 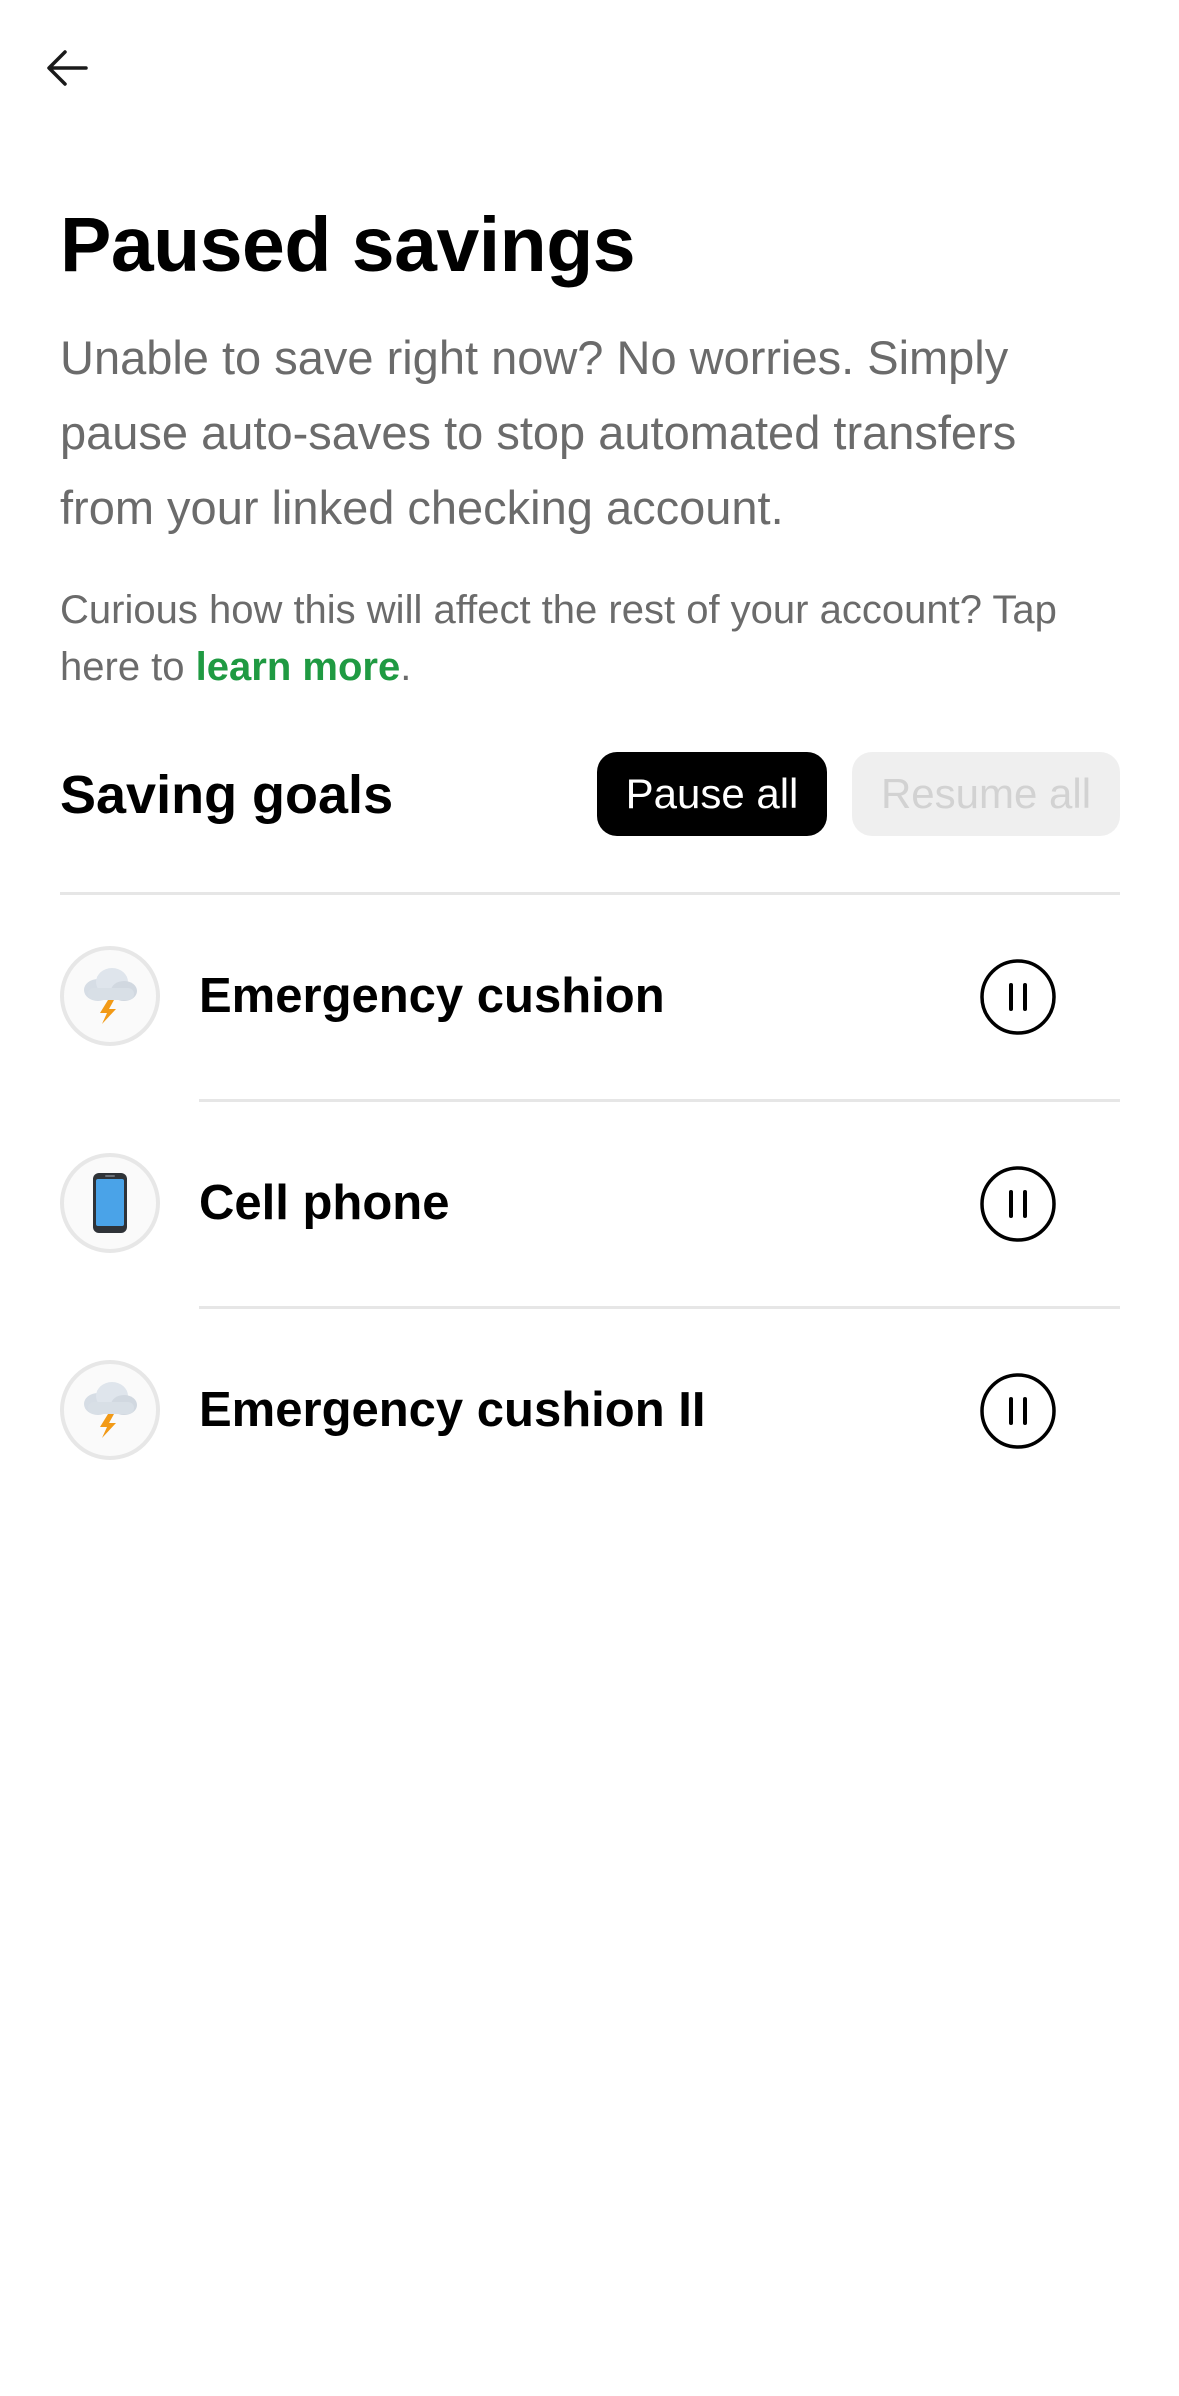 I want to click on goal-name: Emergency cushion II, so click(x=452, y=1410).